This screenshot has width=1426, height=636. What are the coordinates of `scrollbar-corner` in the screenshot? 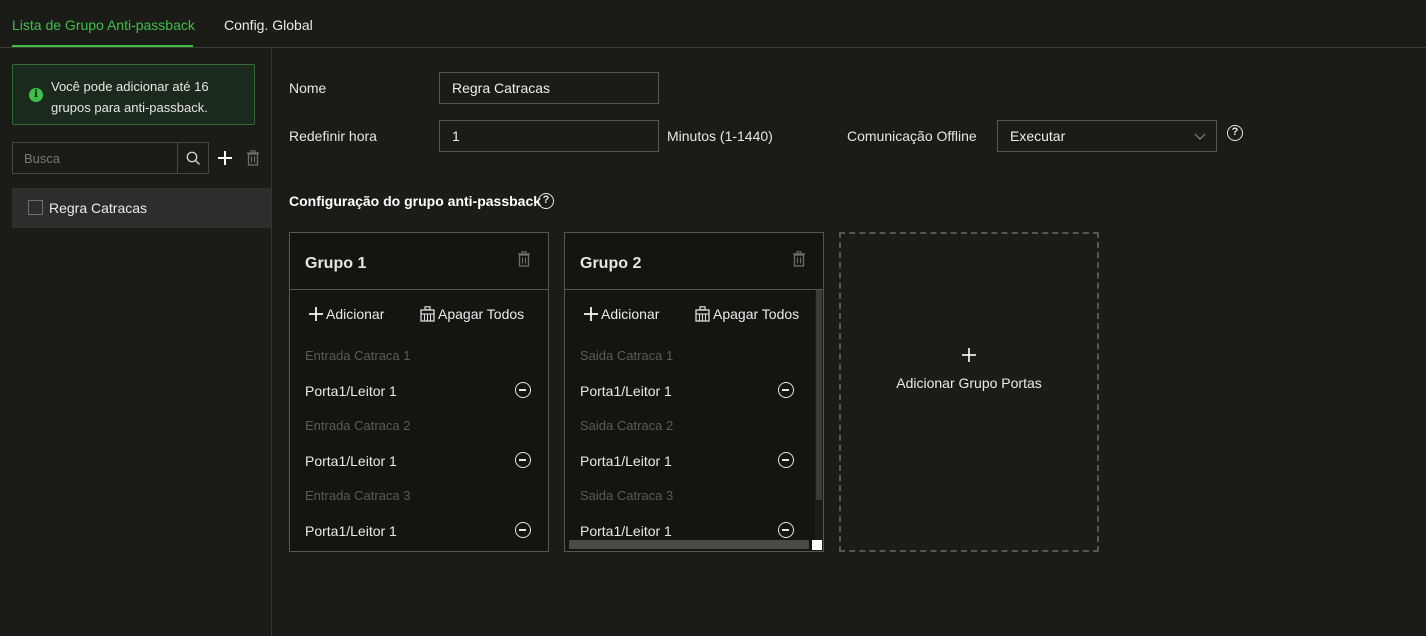 It's located at (817, 545).